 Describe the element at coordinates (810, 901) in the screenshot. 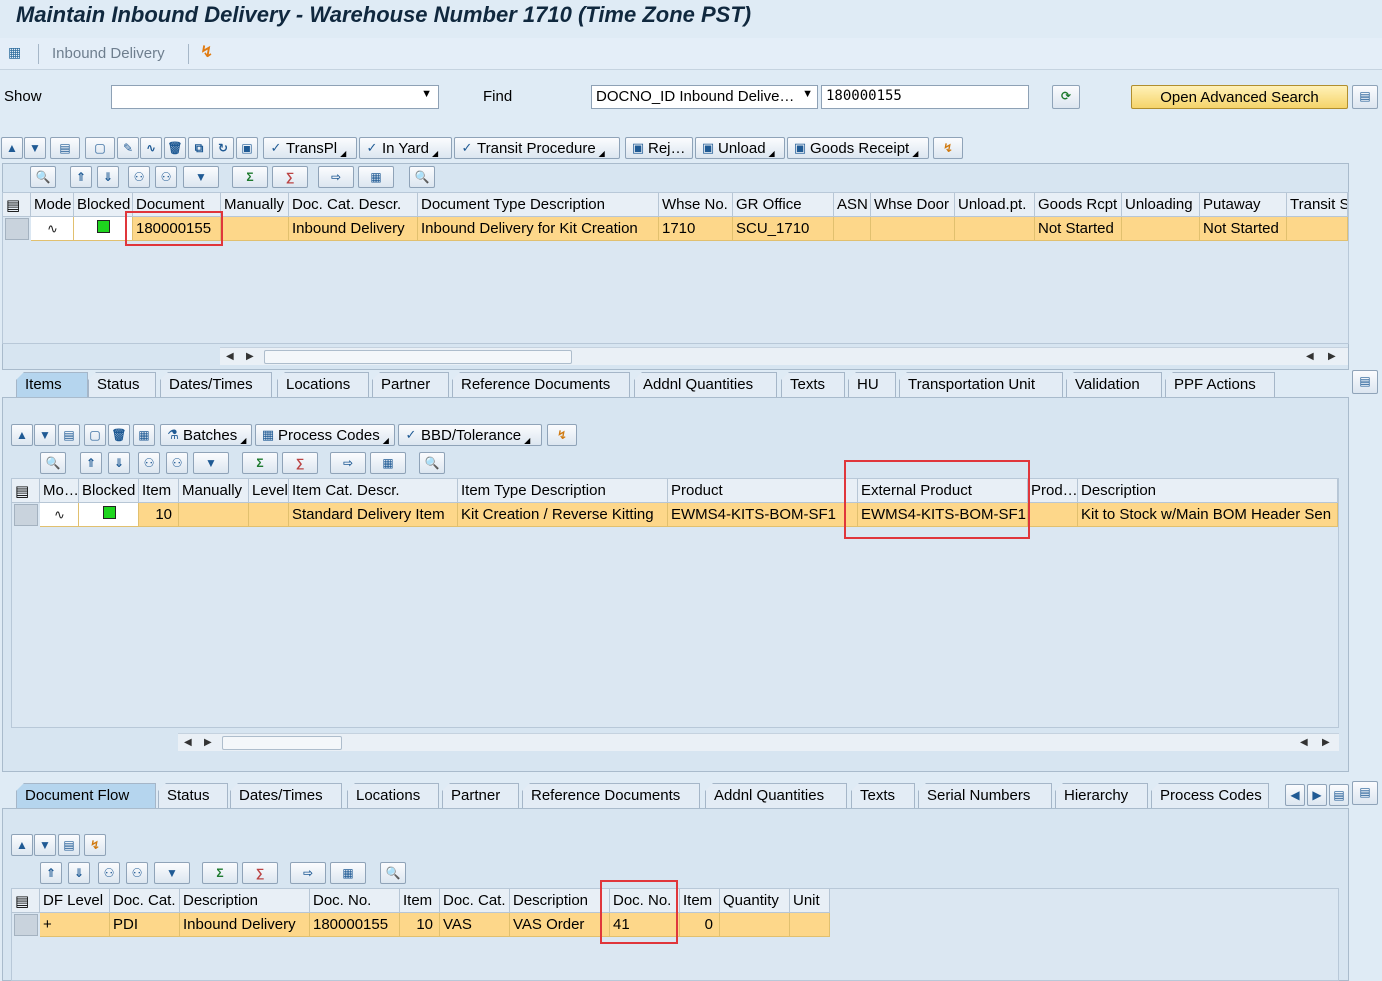

I see `col-unit: Unit` at that location.